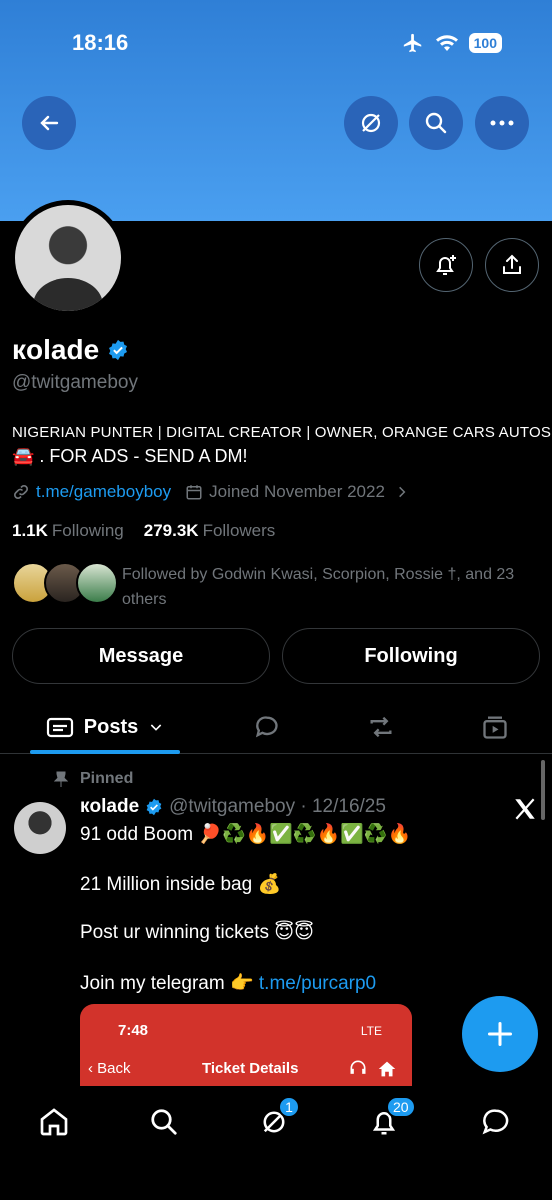 The image size is (552, 1200). Describe the element at coordinates (56, 349) in the screenshot. I see `display-name: кolade` at that location.